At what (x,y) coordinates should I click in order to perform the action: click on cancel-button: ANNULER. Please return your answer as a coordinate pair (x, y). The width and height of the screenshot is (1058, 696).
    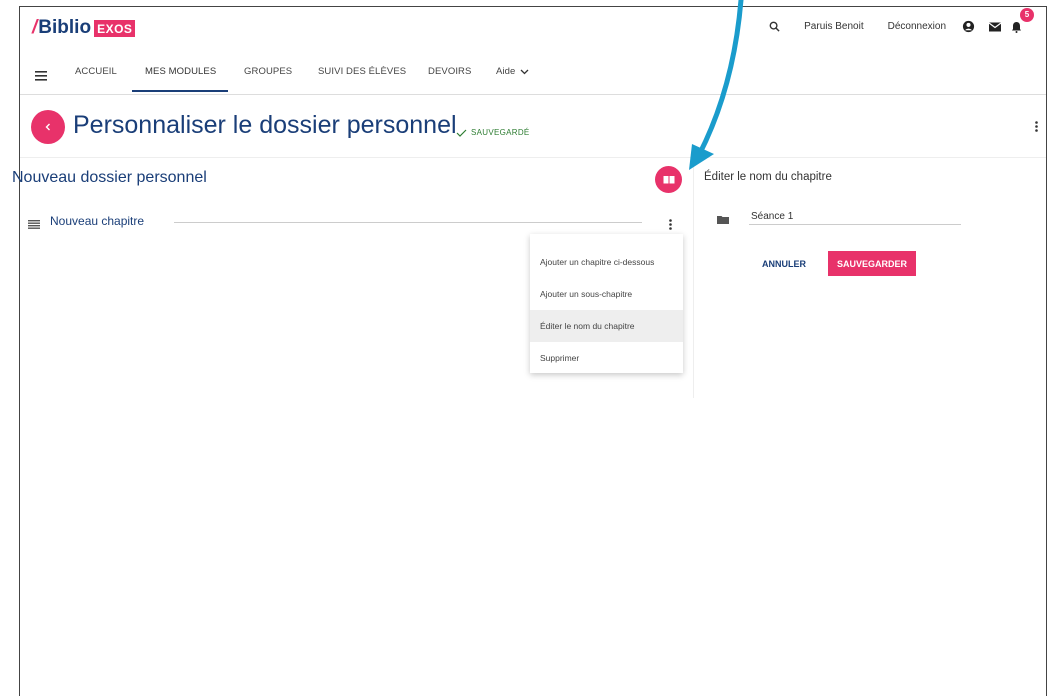
    Looking at the image, I should click on (784, 264).